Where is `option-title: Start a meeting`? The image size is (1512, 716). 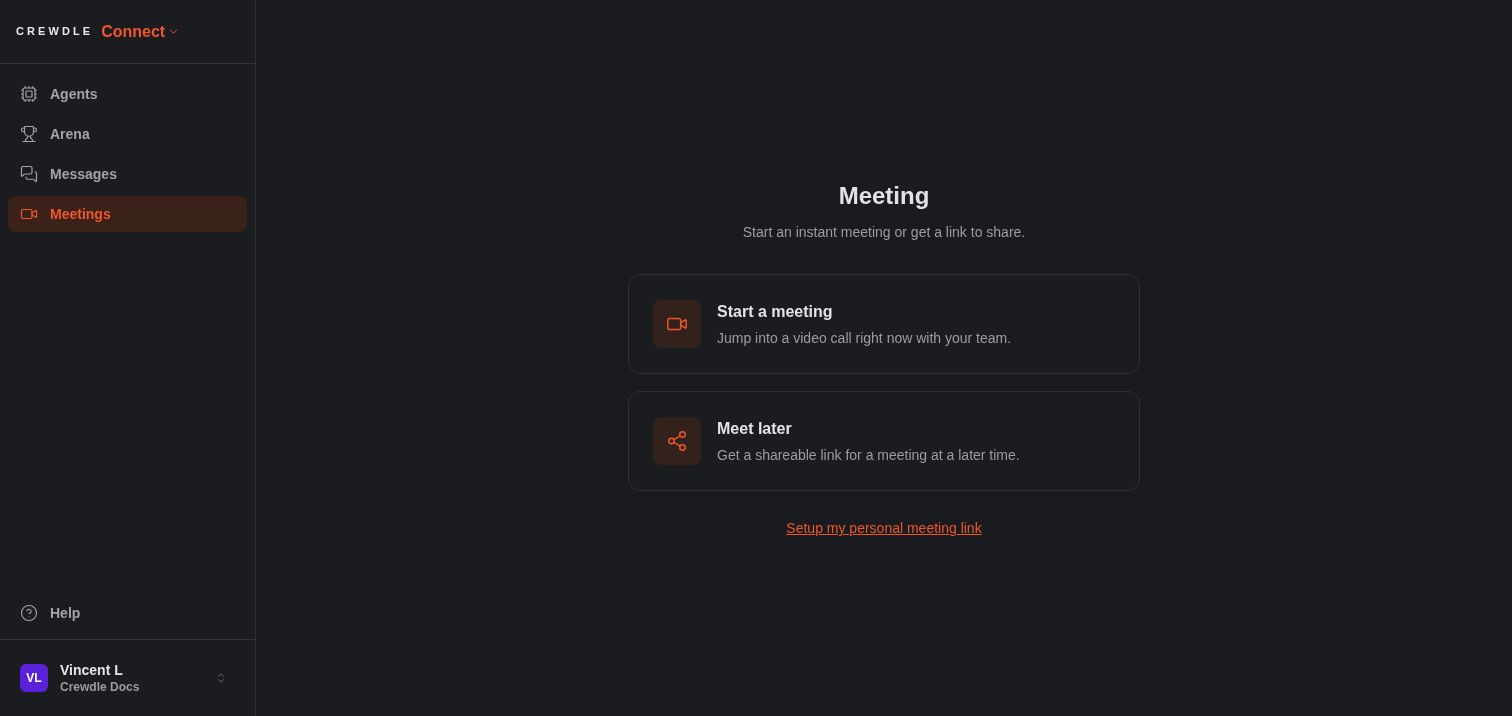 option-title: Start a meeting is located at coordinates (775, 312).